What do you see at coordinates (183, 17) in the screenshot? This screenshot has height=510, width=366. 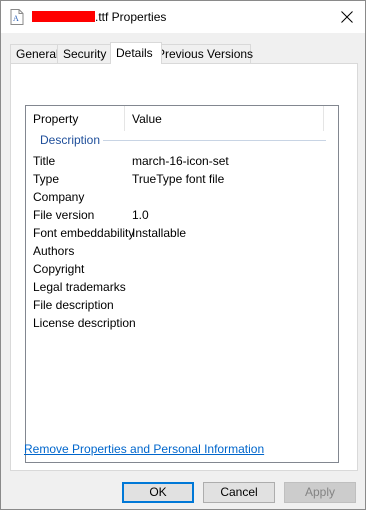 I see `title-bar: A .ttf Properties` at bounding box center [183, 17].